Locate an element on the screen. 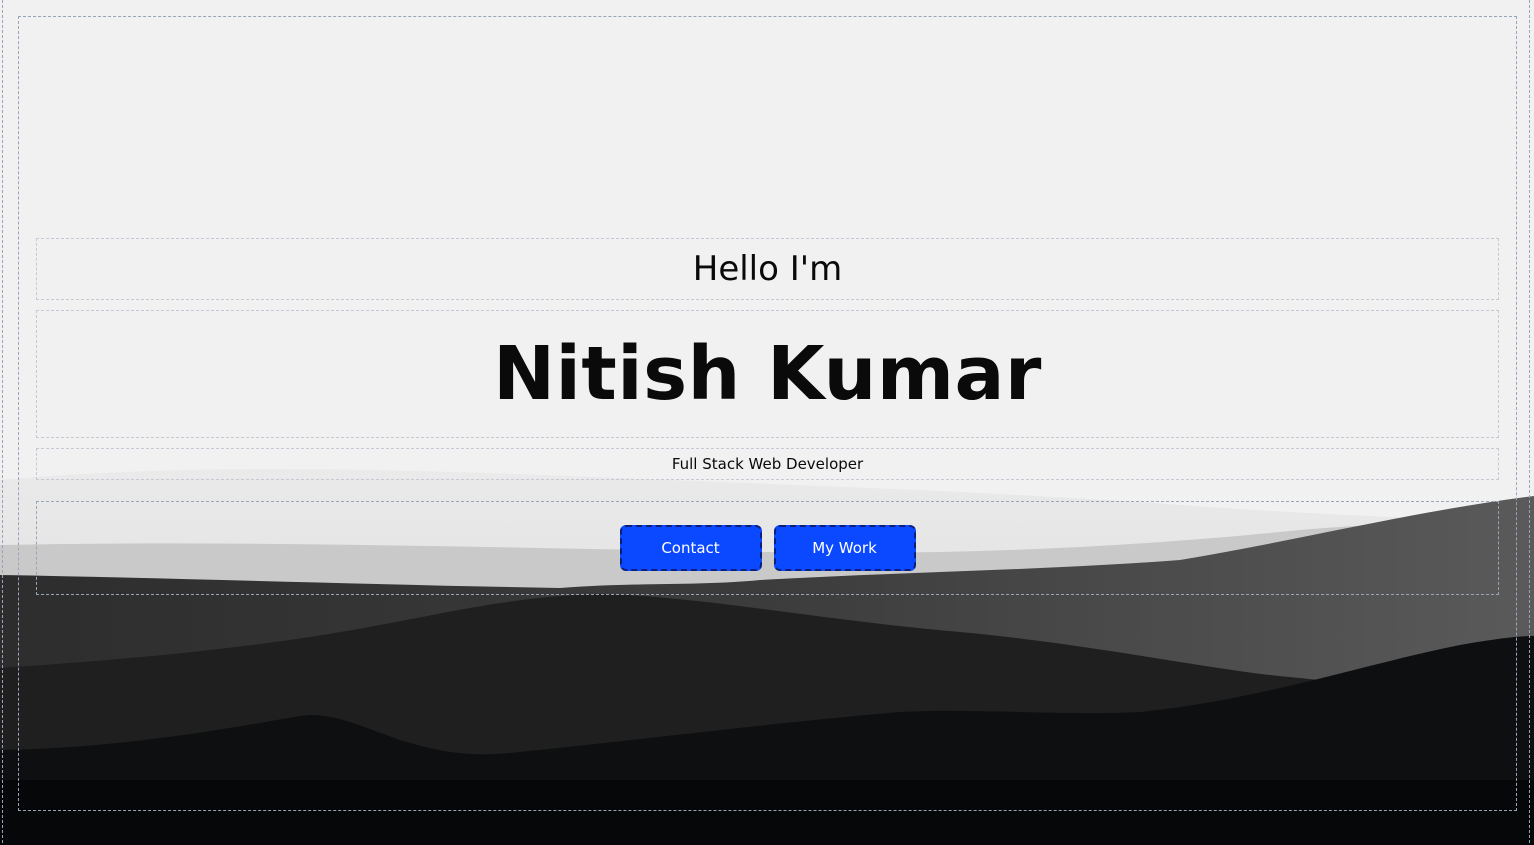 Image resolution: width=1534 pixels, height=845 pixels. contact-button: Contact is located at coordinates (690, 548).